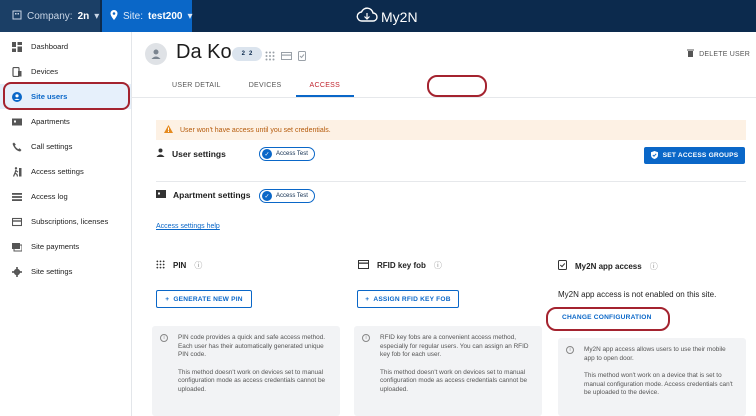  I want to click on divider, so click(451, 181).